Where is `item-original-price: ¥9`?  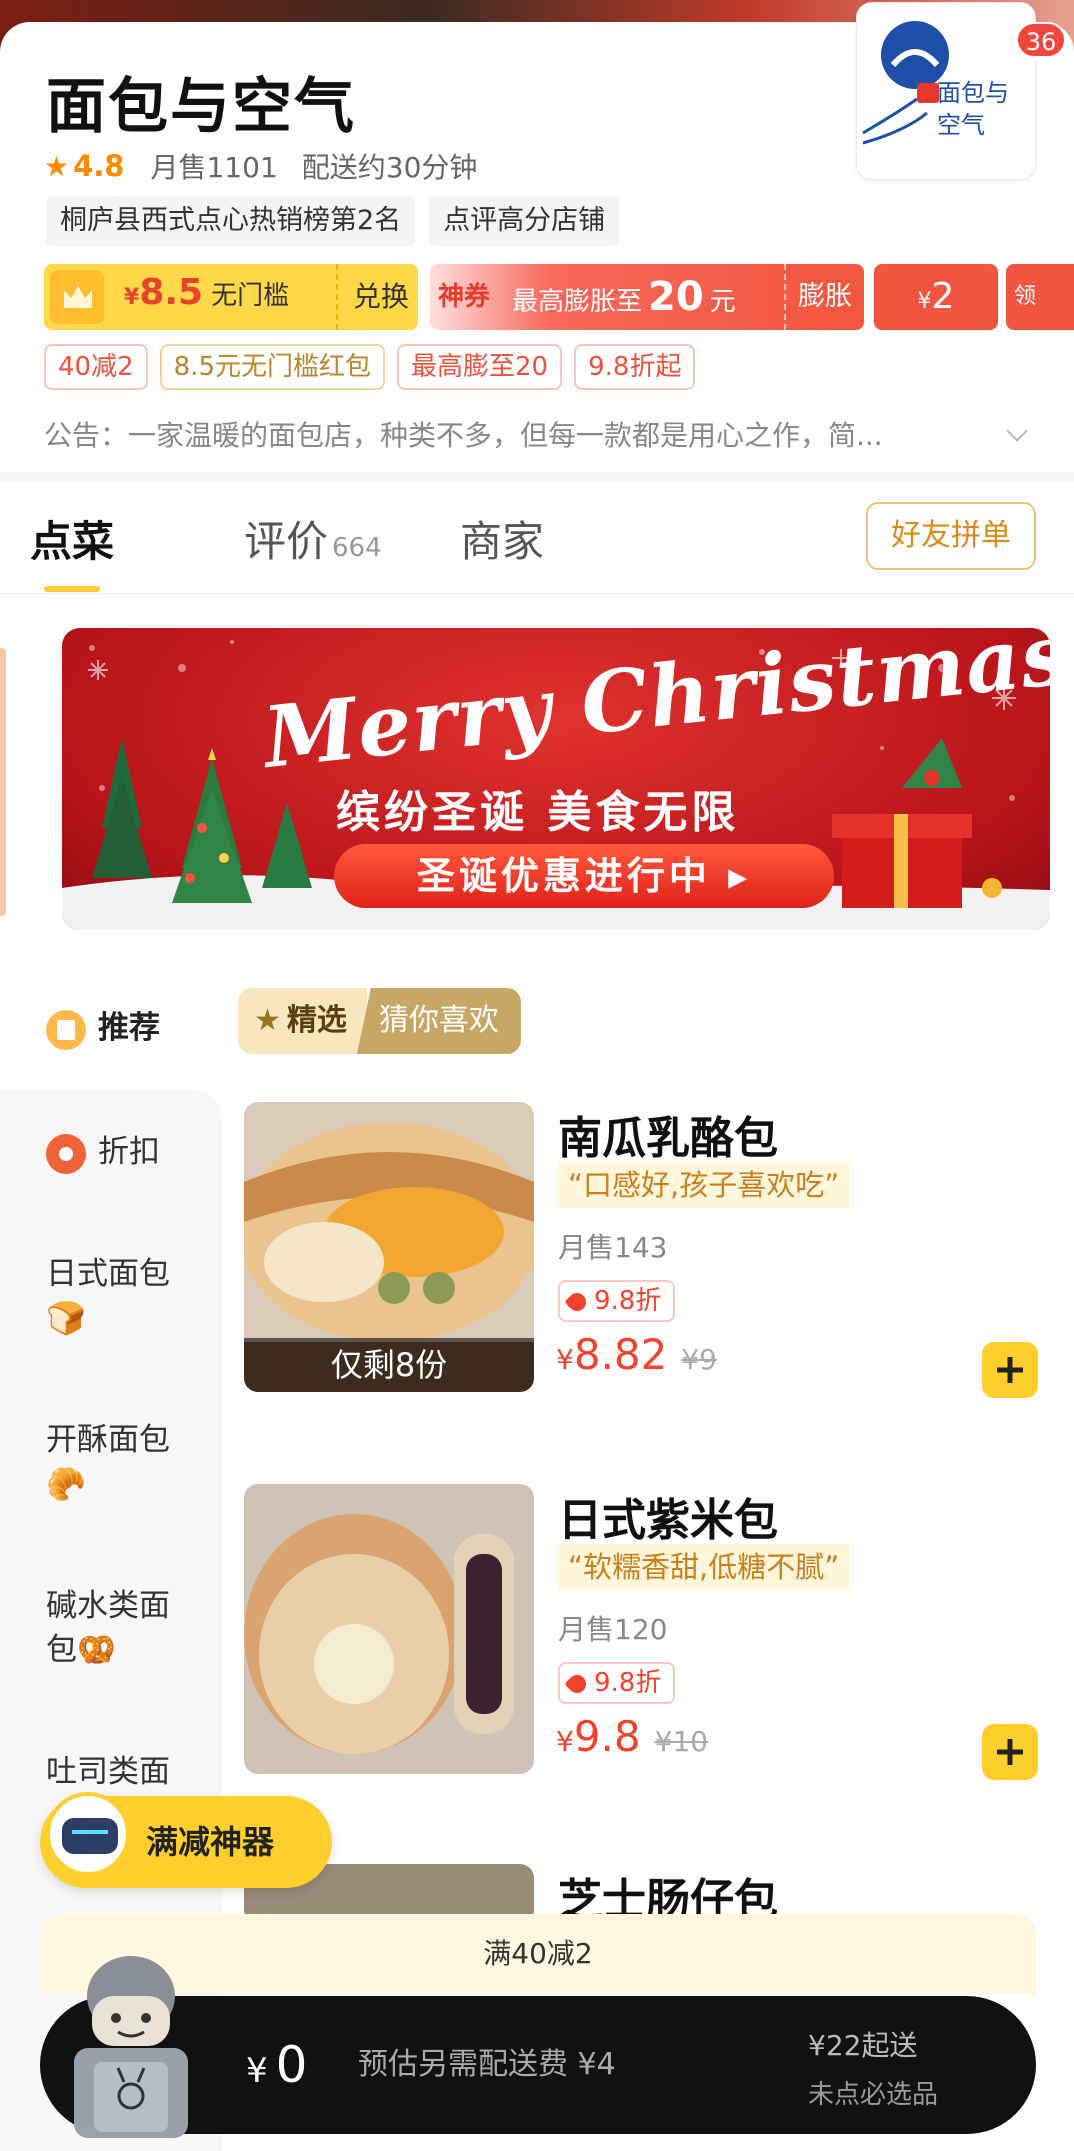
item-original-price: ¥9 is located at coordinates (699, 1359).